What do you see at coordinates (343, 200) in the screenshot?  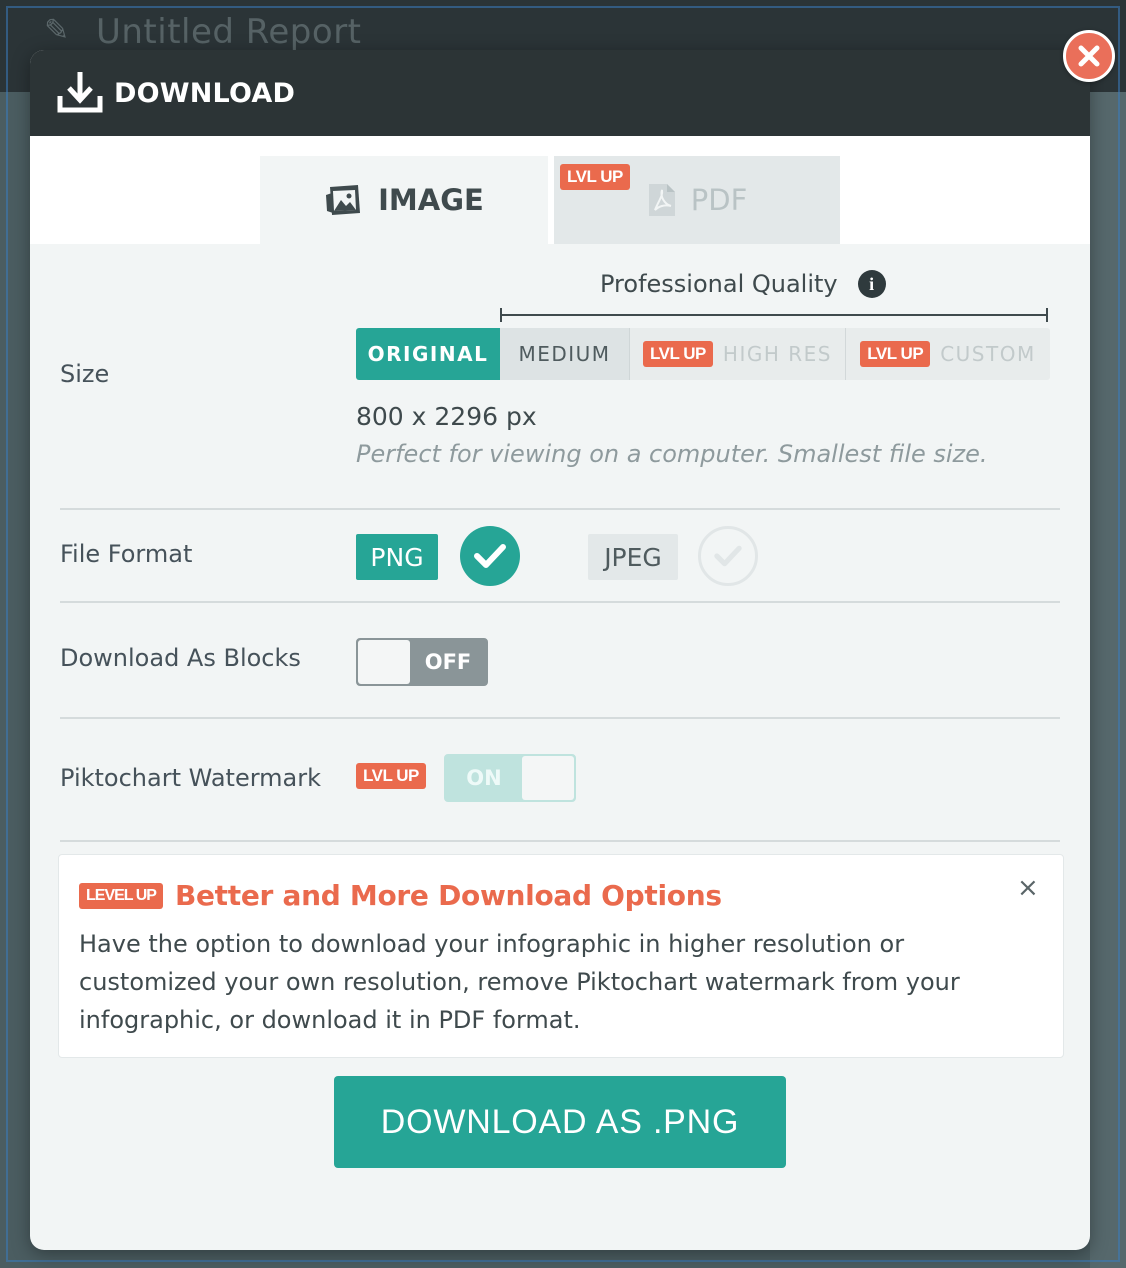 I see `image-icon` at bounding box center [343, 200].